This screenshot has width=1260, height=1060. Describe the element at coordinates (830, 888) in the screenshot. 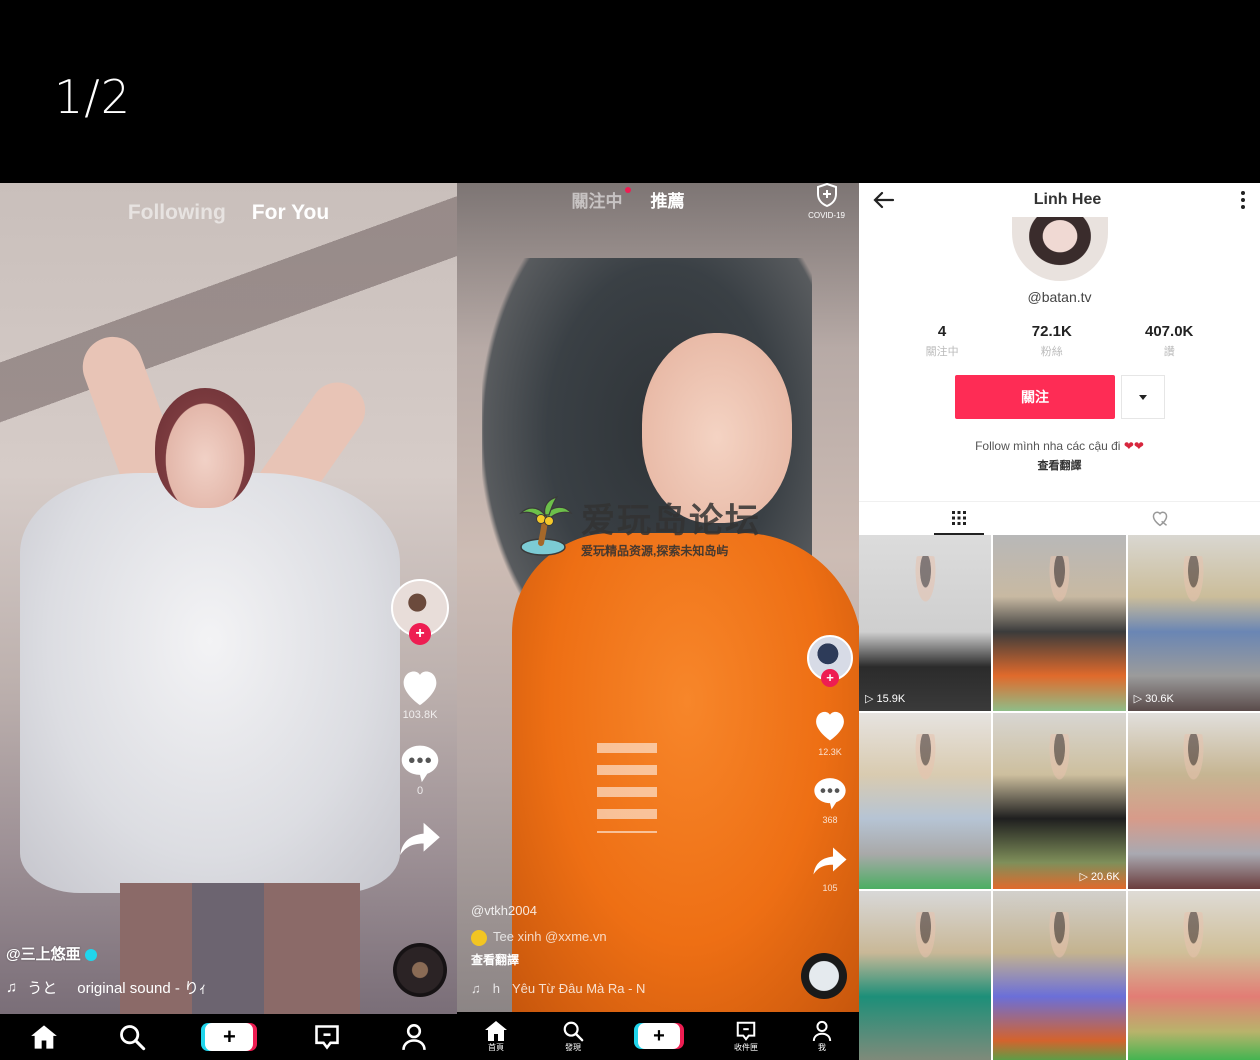

I see `share-count: 105` at that location.